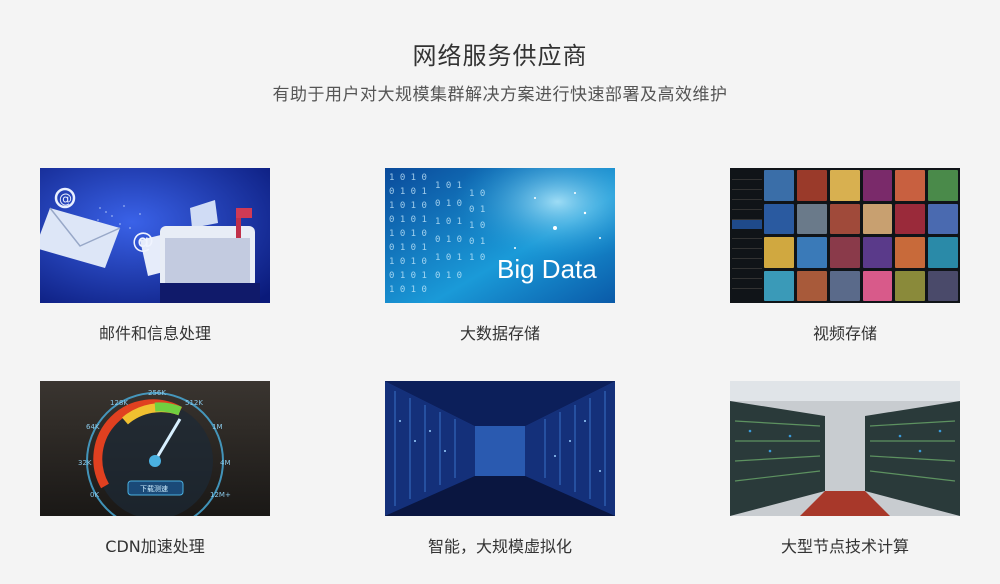 This screenshot has width=1000, height=584. What do you see at coordinates (194, 403) in the screenshot?
I see `gauge-label: 512K` at bounding box center [194, 403].